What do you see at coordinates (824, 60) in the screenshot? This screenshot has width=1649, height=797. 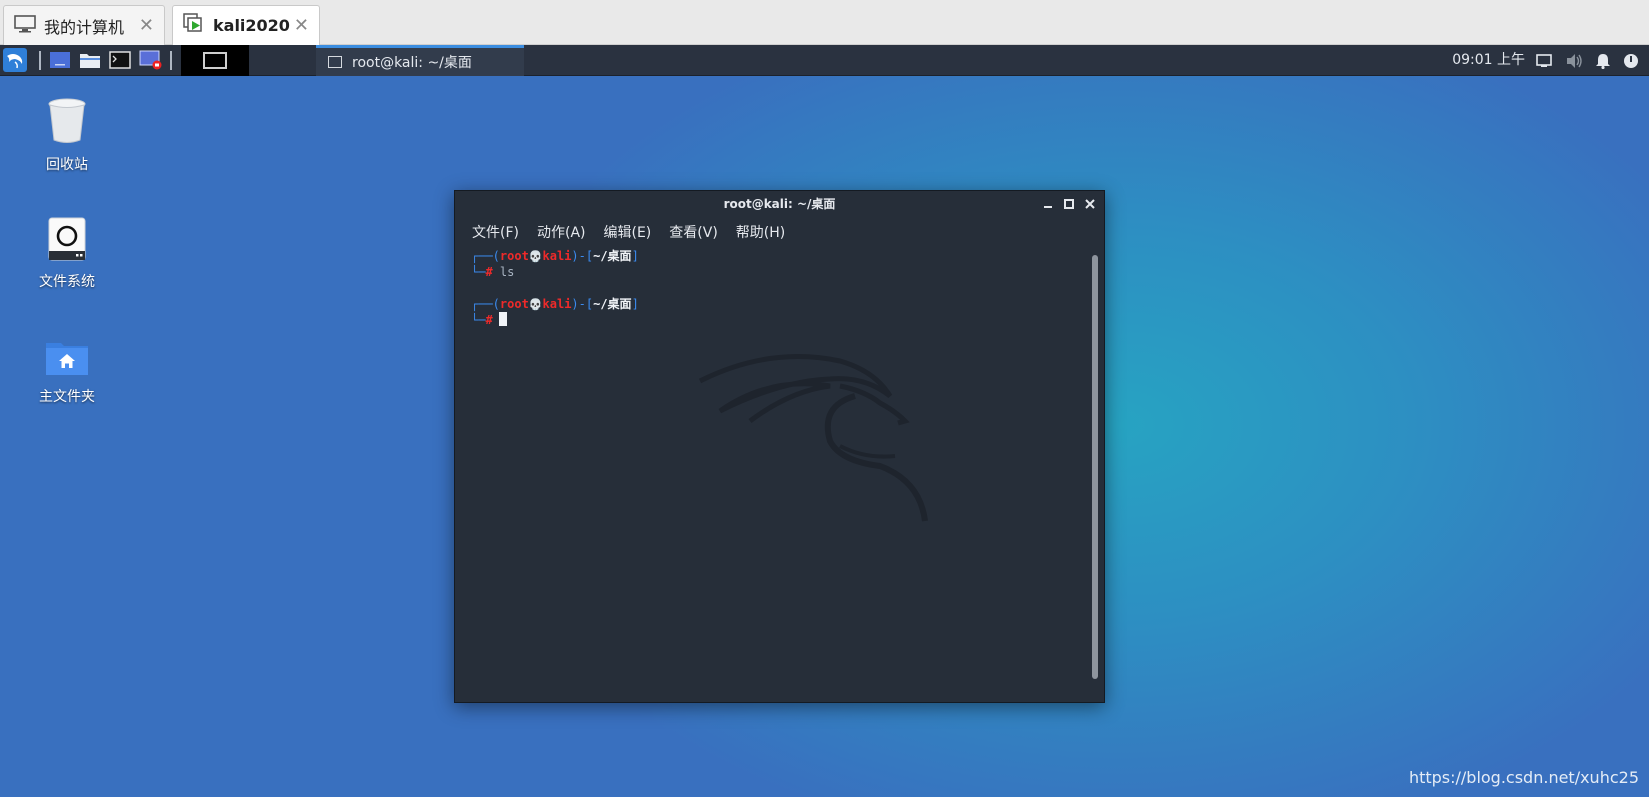 I see `top-panel: root@kali: ~/桌面 09:01 上午` at bounding box center [824, 60].